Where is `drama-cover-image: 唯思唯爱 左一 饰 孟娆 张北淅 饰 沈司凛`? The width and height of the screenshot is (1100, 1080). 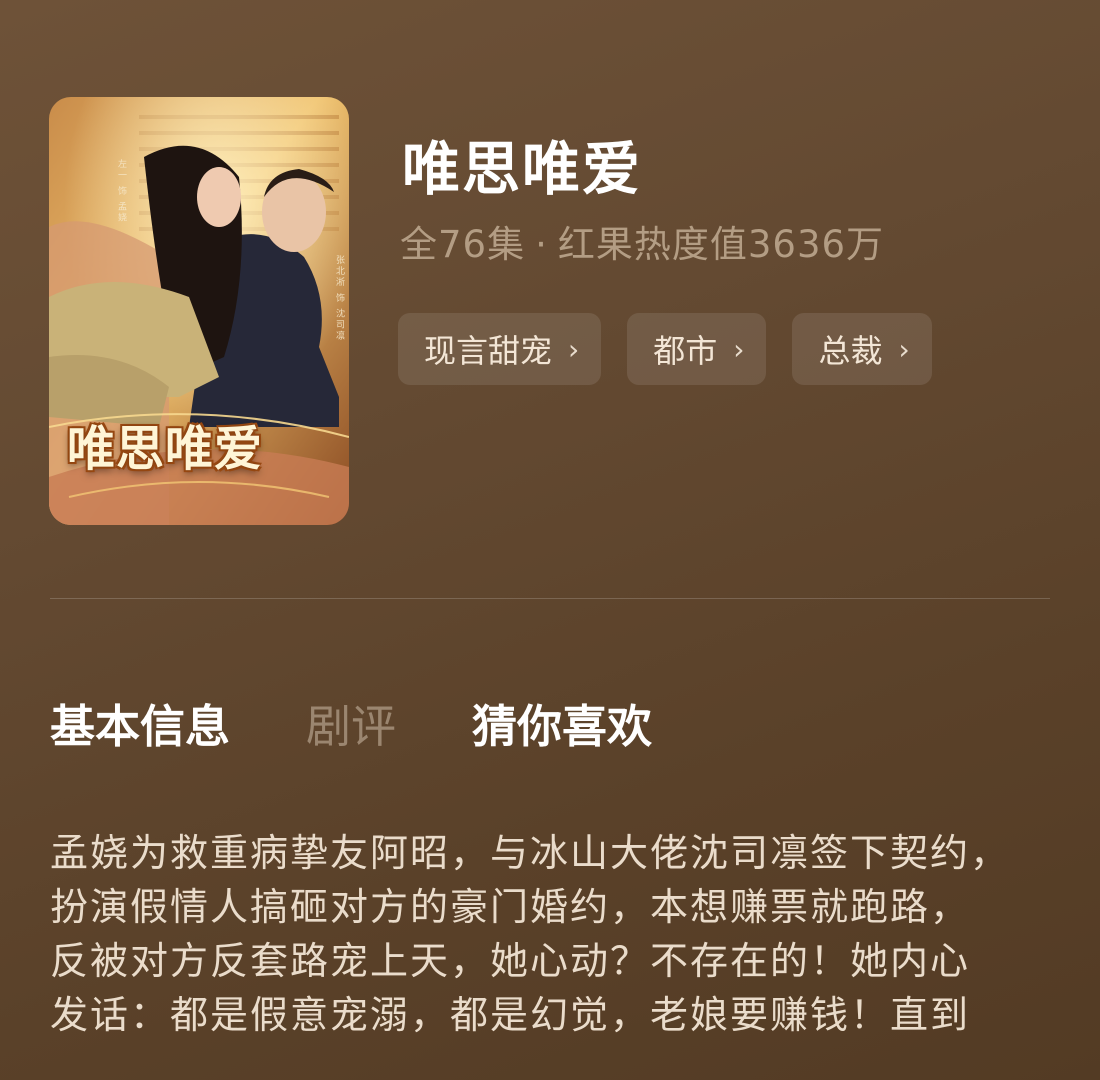 drama-cover-image: 唯思唯爱 左一 饰 孟娆 张北淅 饰 沈司凛 is located at coordinates (199, 311).